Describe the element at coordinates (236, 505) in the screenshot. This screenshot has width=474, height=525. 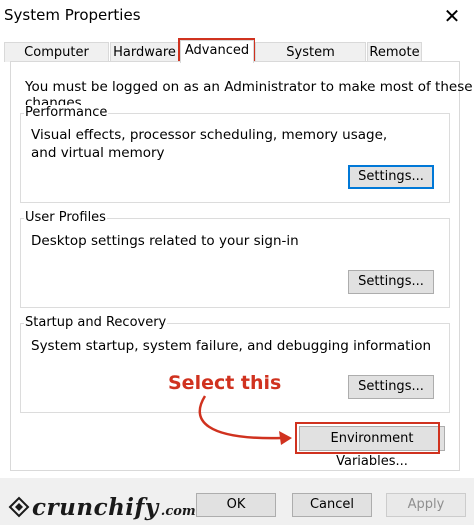
I see `ok-button: OK` at that location.